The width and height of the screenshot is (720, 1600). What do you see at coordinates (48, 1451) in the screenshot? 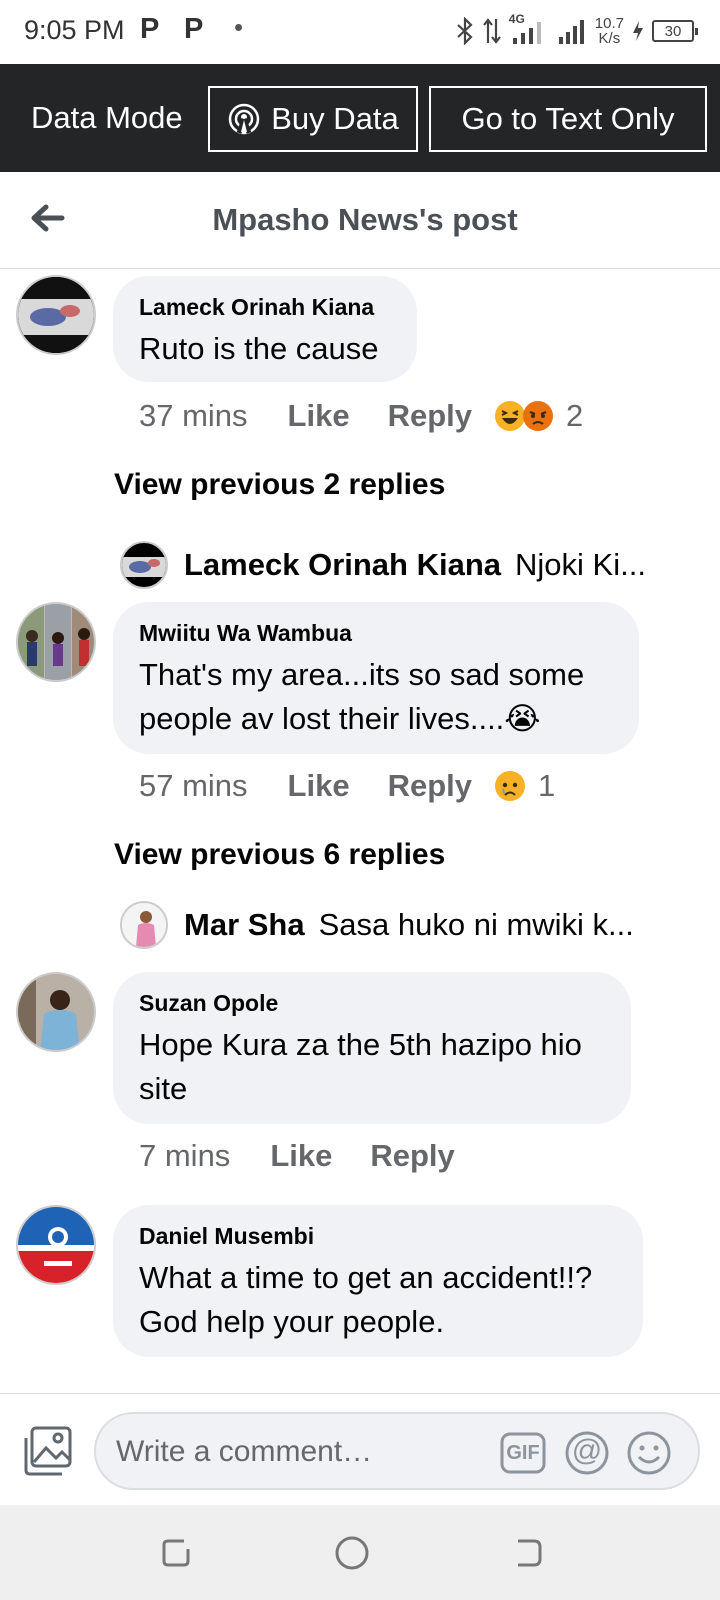
I see `photo-icon` at bounding box center [48, 1451].